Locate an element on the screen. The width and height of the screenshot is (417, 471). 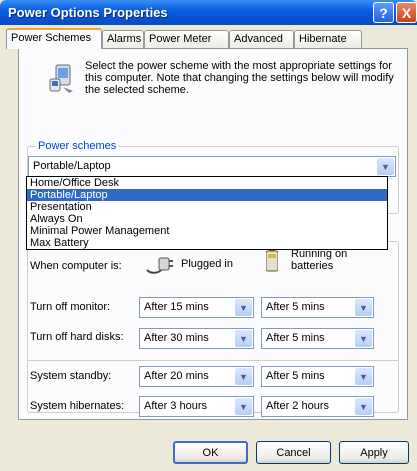
tab-power-schemes: Power Schemes is located at coordinates (54, 38).